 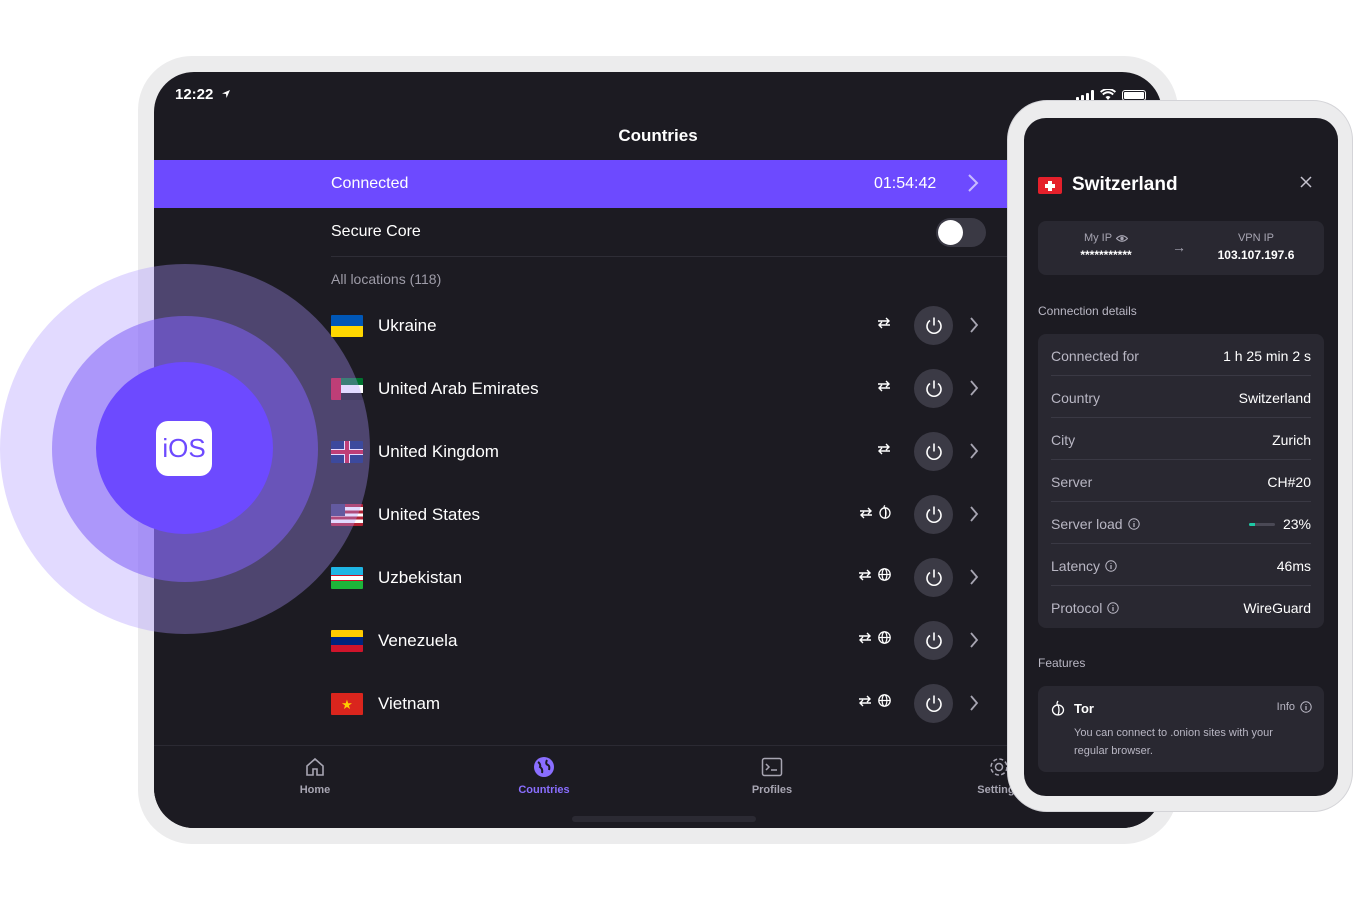 I want to click on detail-row-server-load: Server load 23%, so click(x=1181, y=523).